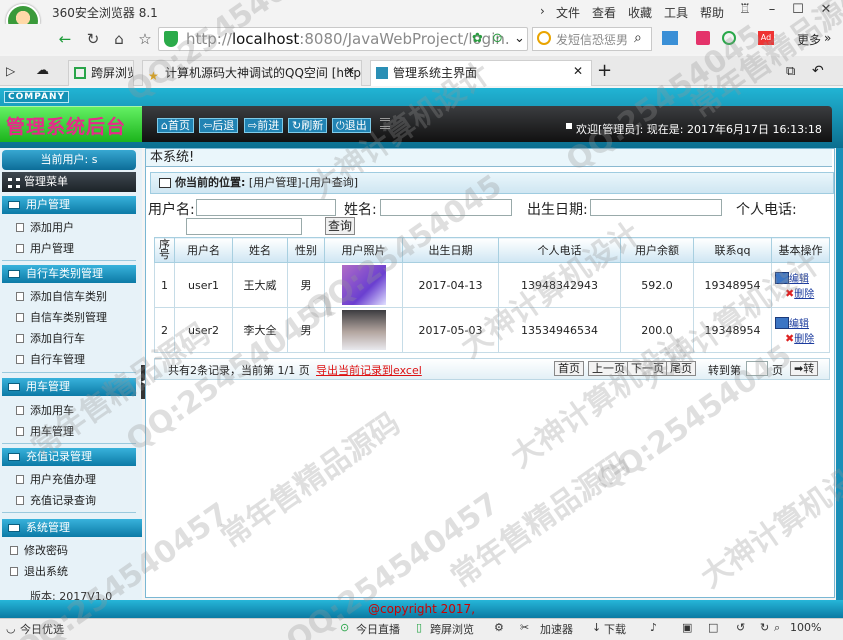  Describe the element at coordinates (308, 125) in the screenshot. I see `refresh-button: ↻刷新` at that location.